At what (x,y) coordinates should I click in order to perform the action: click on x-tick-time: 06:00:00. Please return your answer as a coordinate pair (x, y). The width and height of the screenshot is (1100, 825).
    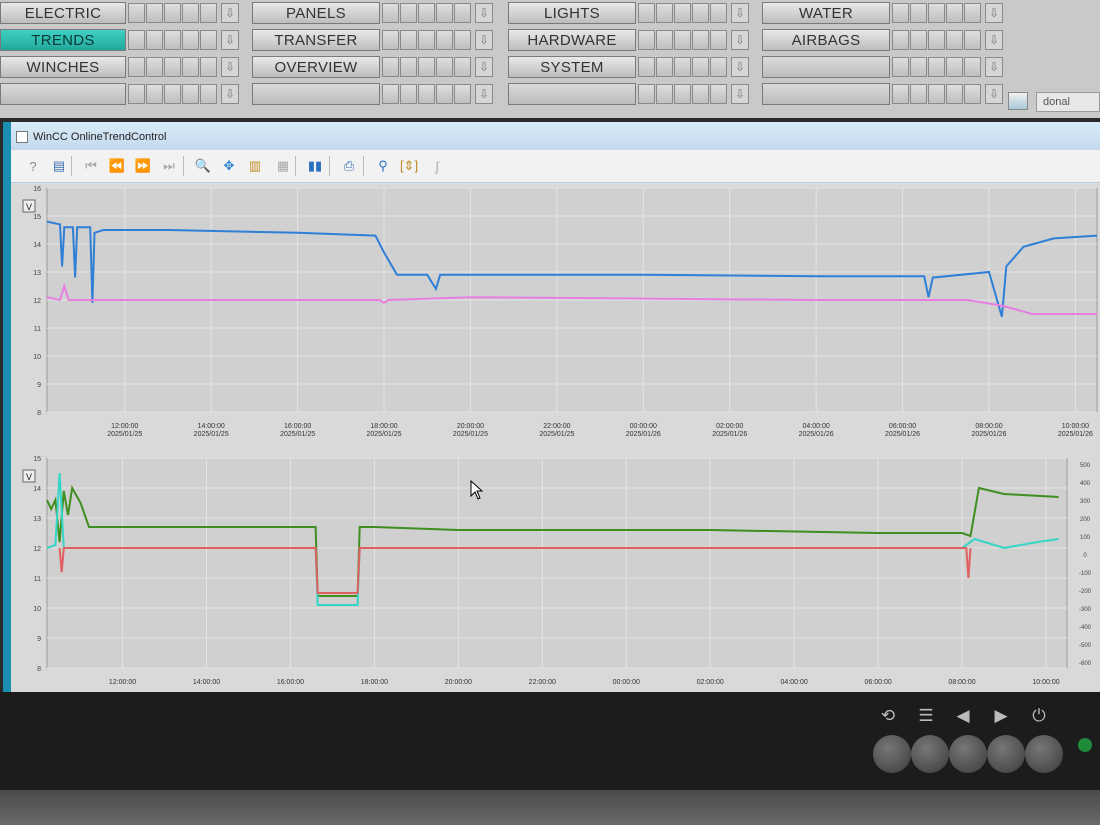
    Looking at the image, I should click on (902, 426).